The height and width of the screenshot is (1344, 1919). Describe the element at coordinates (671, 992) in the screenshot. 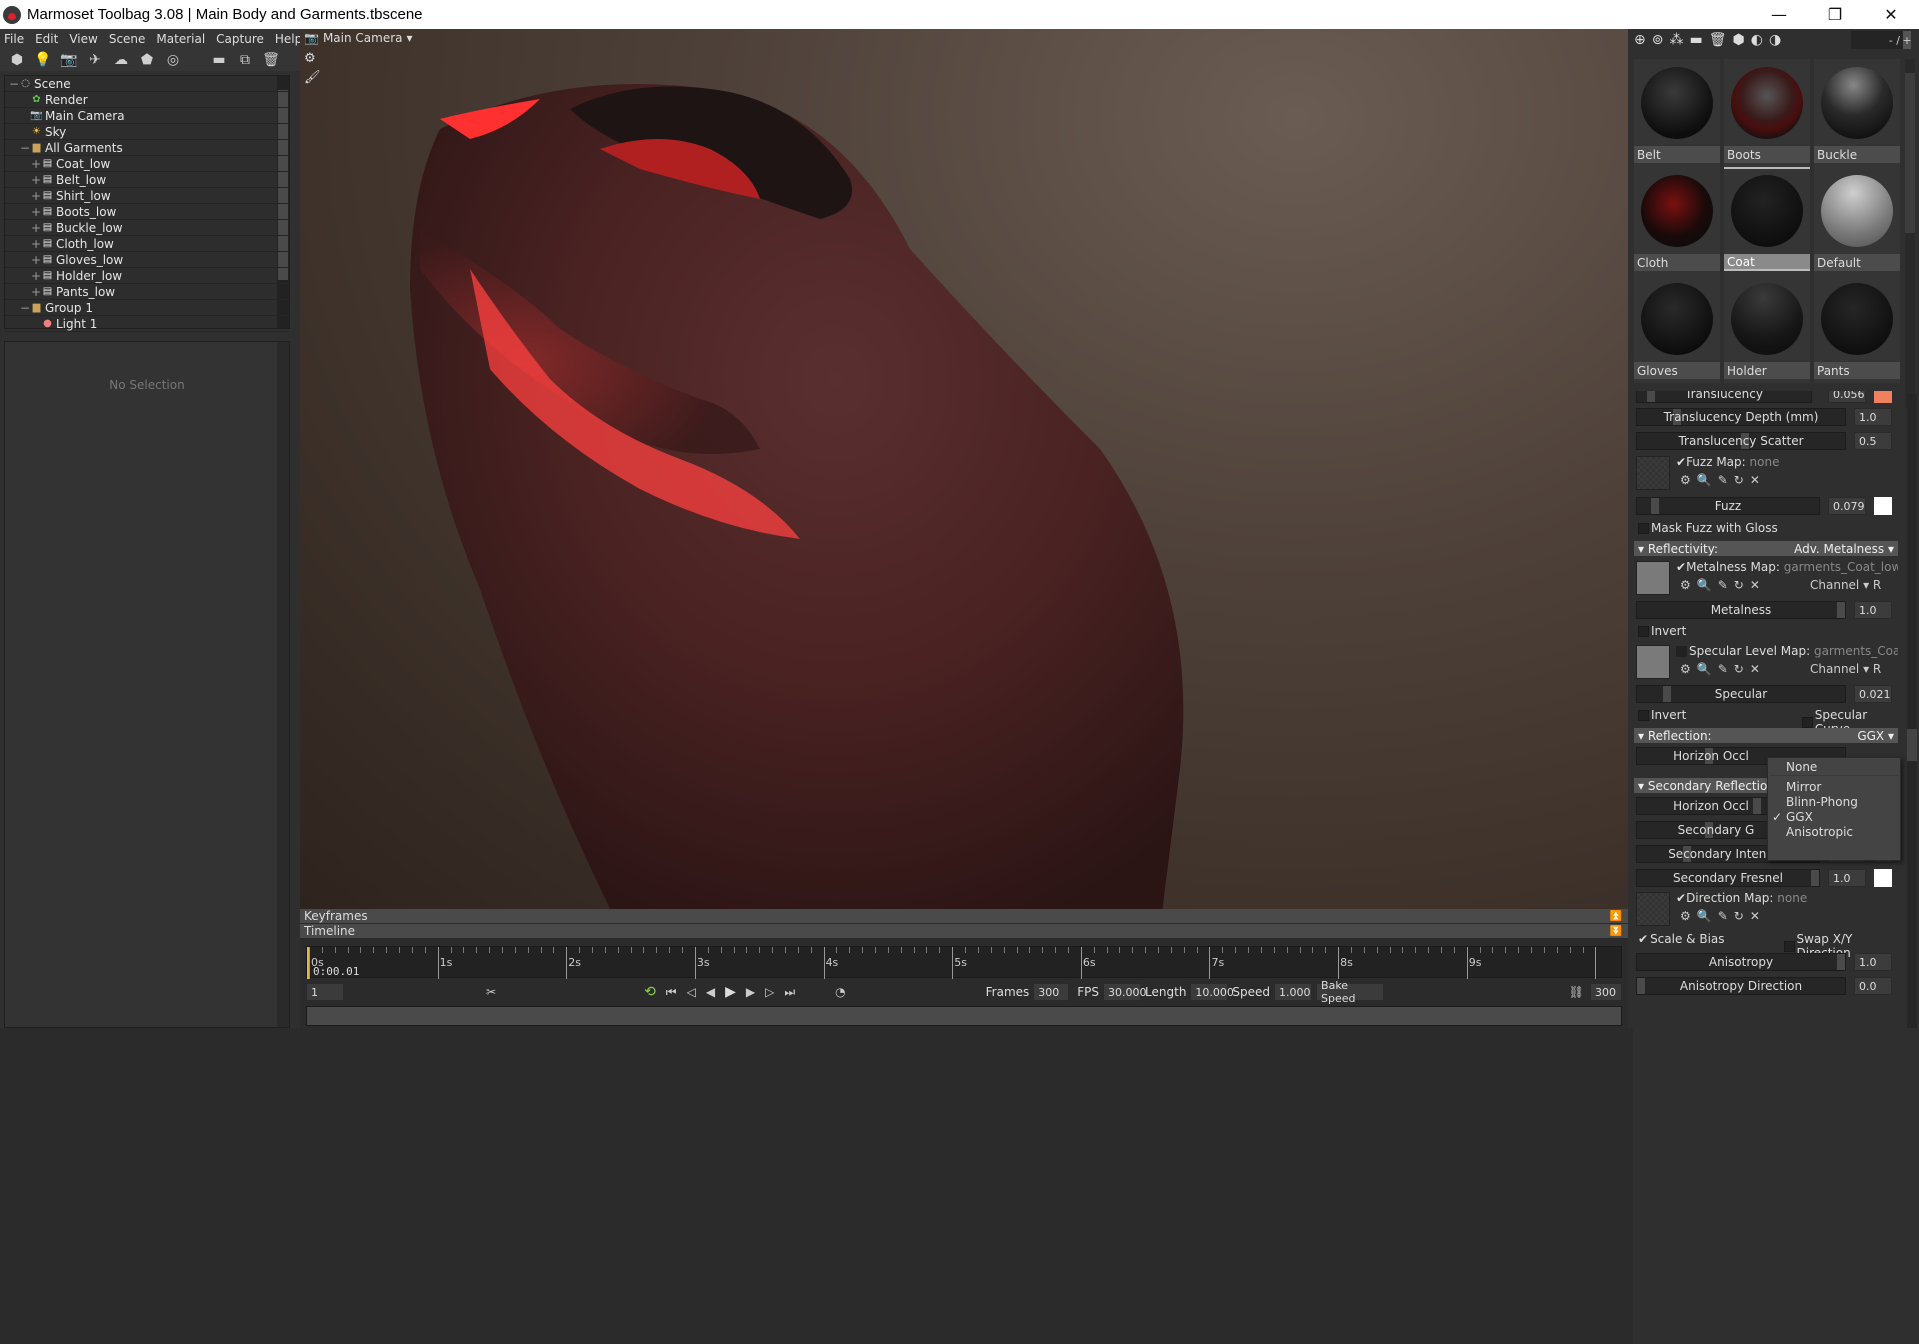

I see `skip-start-icon: ⏮` at that location.